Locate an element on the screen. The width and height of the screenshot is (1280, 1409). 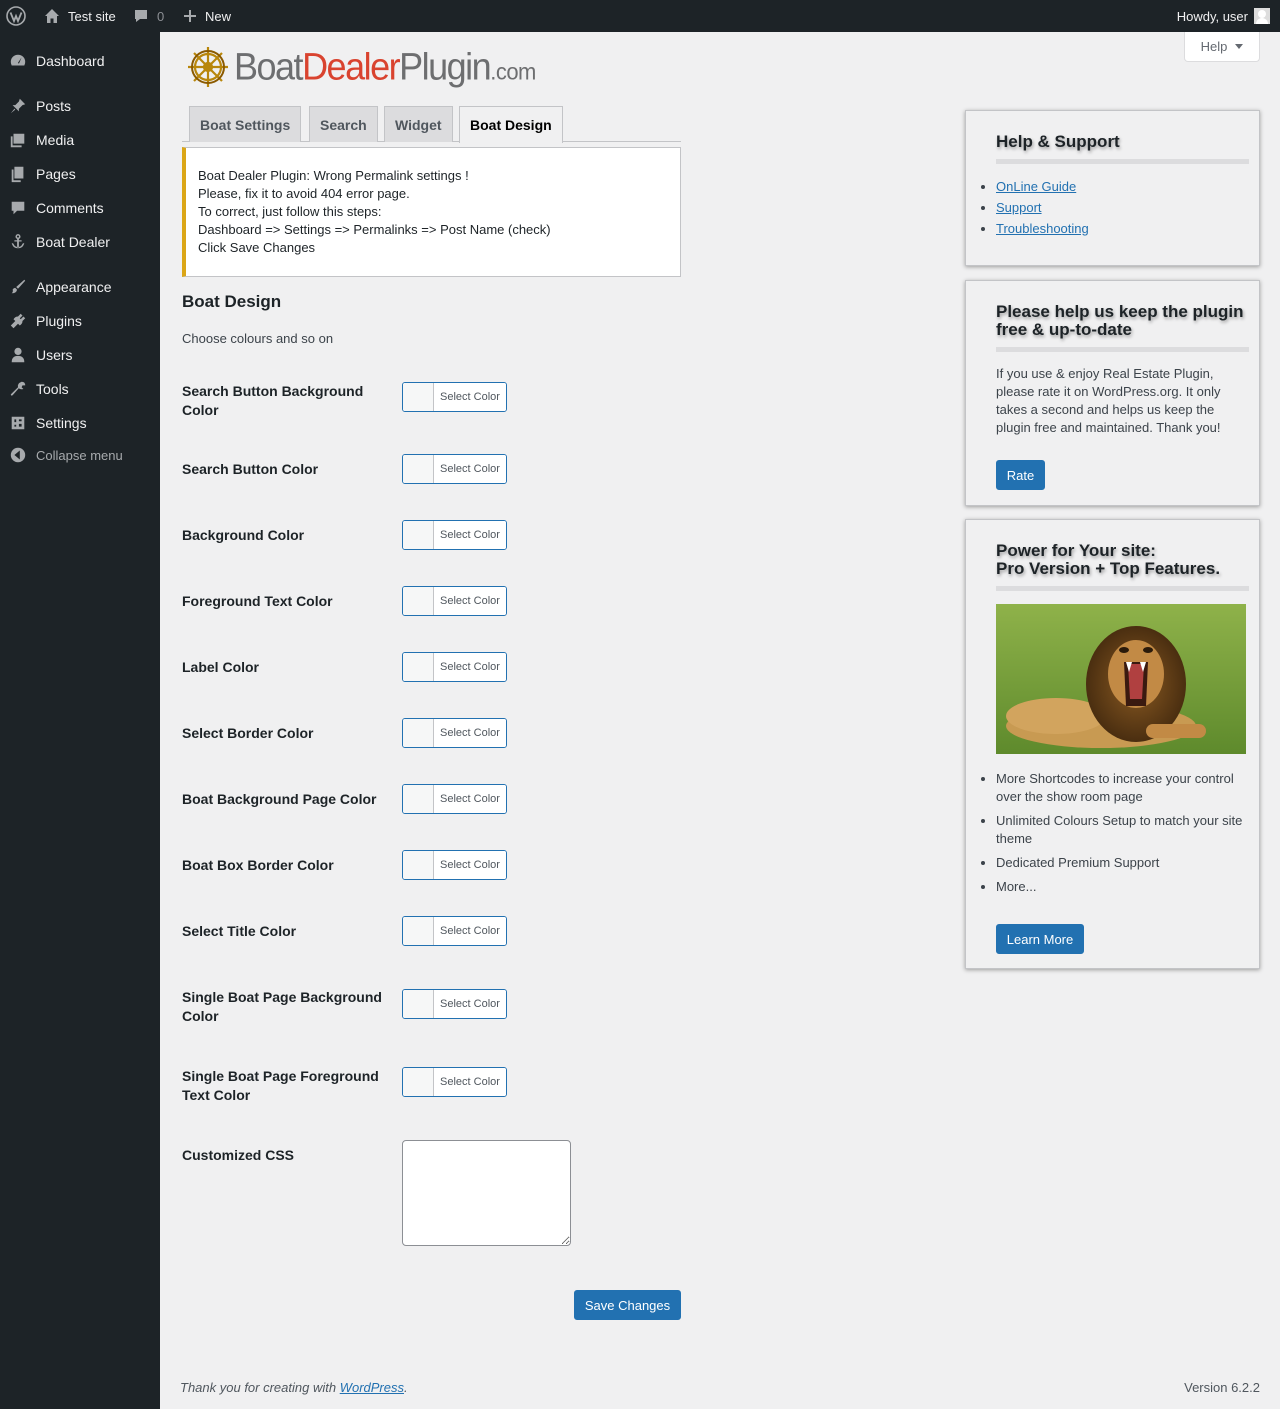
footer-version: Version 6.2.2 is located at coordinates (1222, 1387).